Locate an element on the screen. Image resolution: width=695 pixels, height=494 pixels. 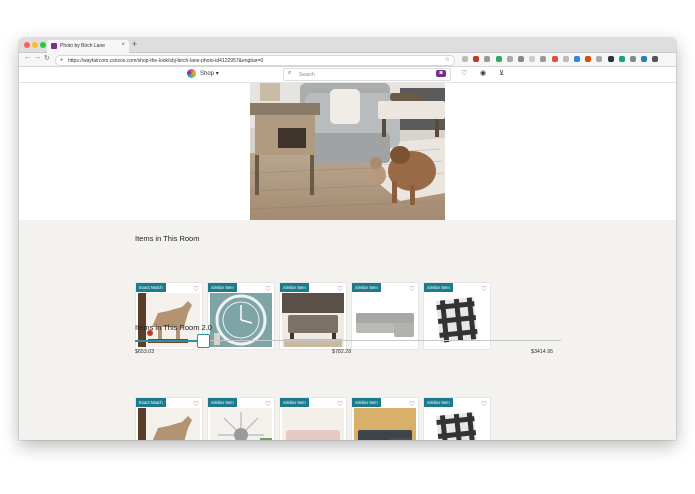
section-title-items-in-room: Items in This Room is located at coordinates (167, 238).